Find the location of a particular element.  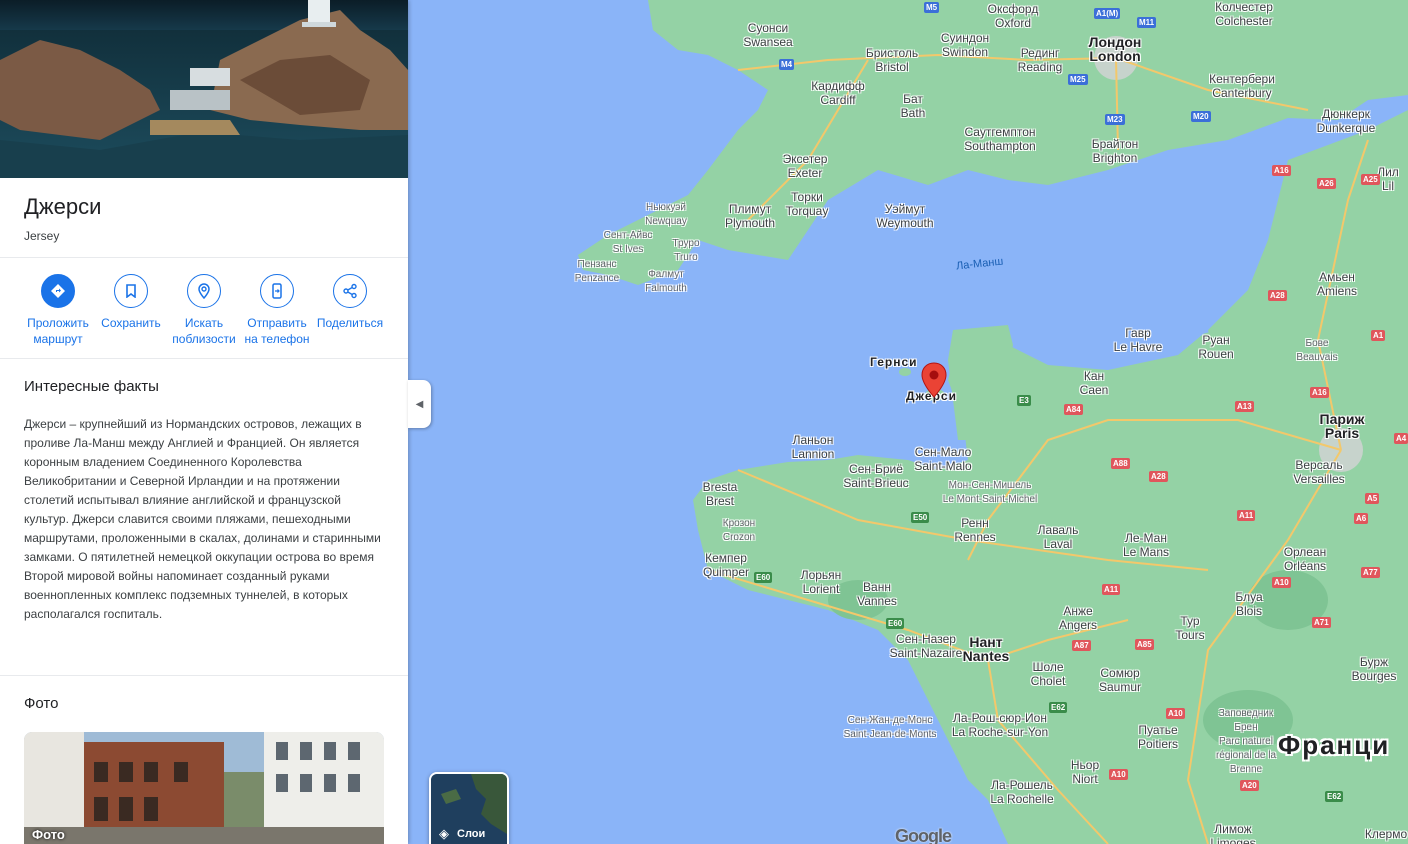

city-name: Falmouth is located at coordinates (666, 288).